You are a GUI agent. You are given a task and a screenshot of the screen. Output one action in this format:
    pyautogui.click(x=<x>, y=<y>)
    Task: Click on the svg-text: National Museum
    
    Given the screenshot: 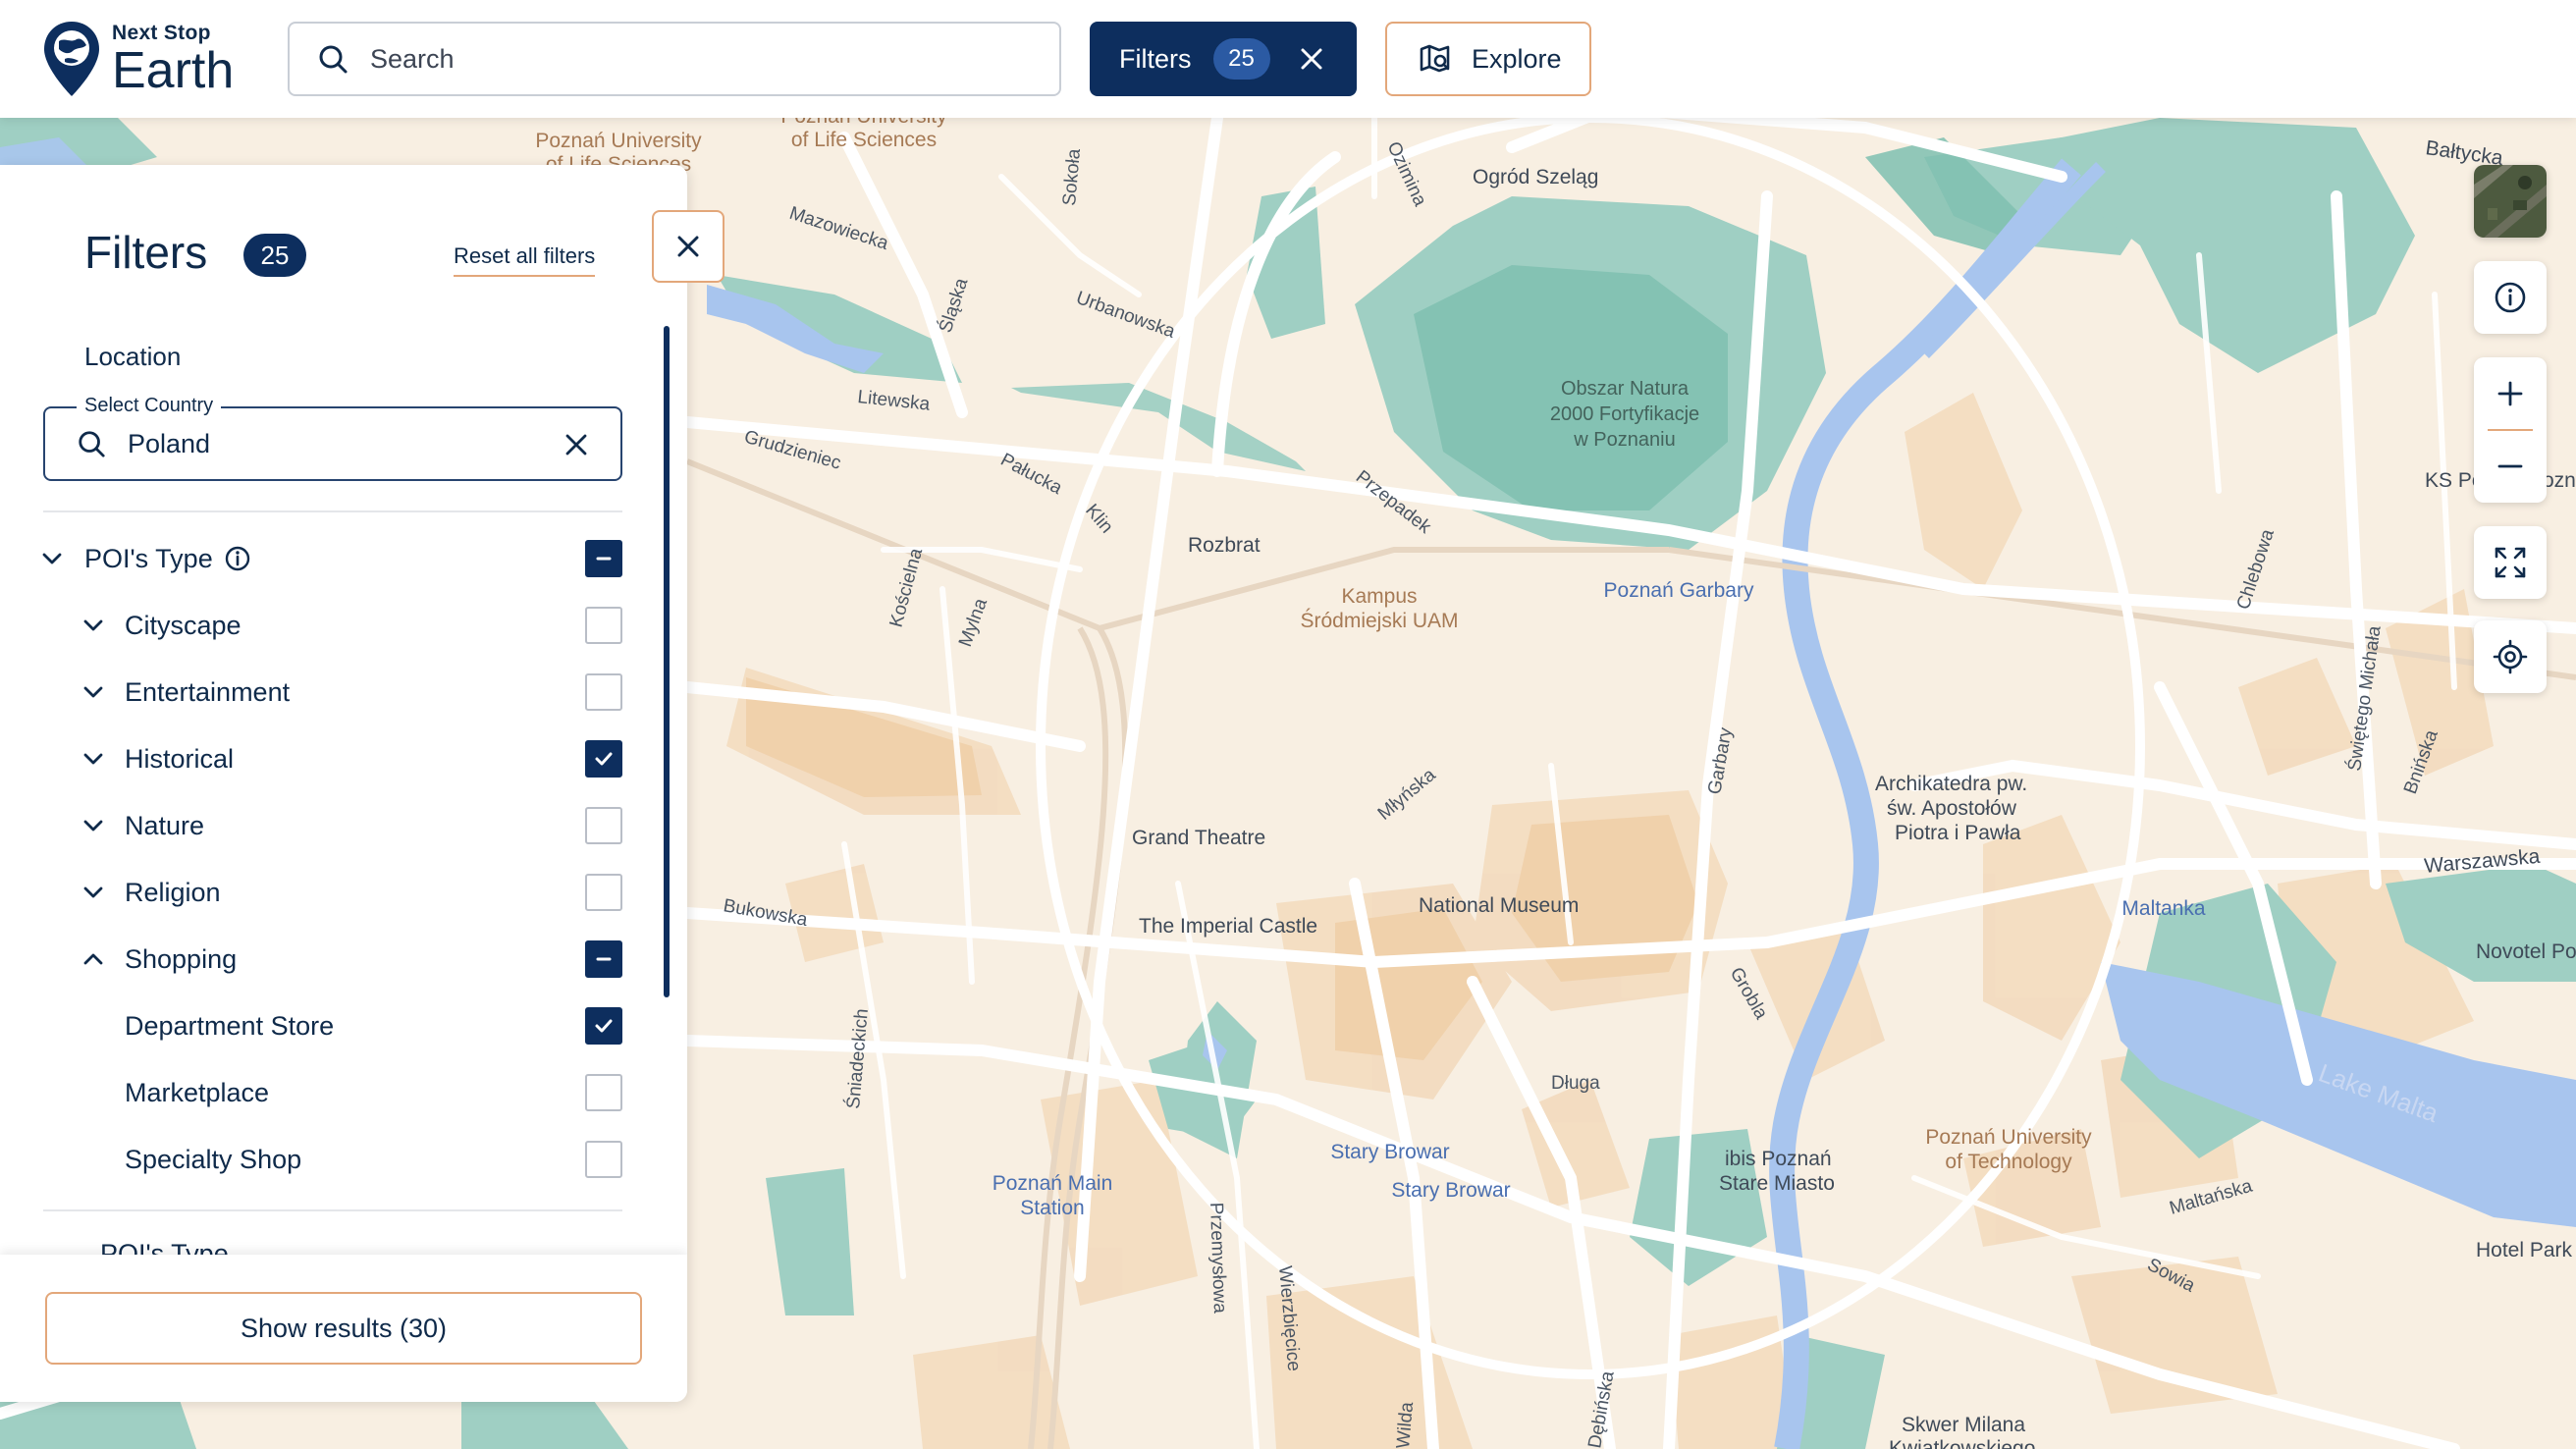 What is the action you would take?
    pyautogui.click(x=1499, y=905)
    